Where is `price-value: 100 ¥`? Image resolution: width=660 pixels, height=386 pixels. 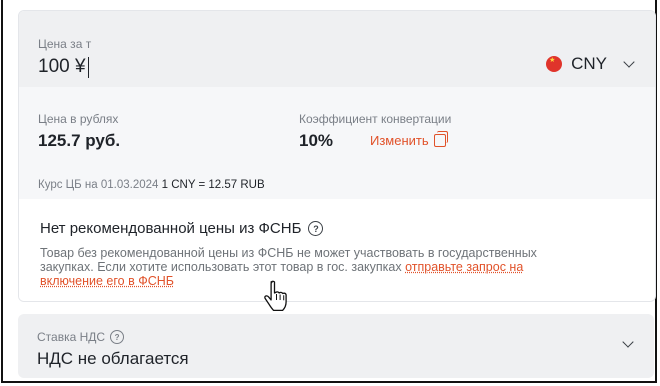
price-value: 100 ¥ is located at coordinates (63, 67).